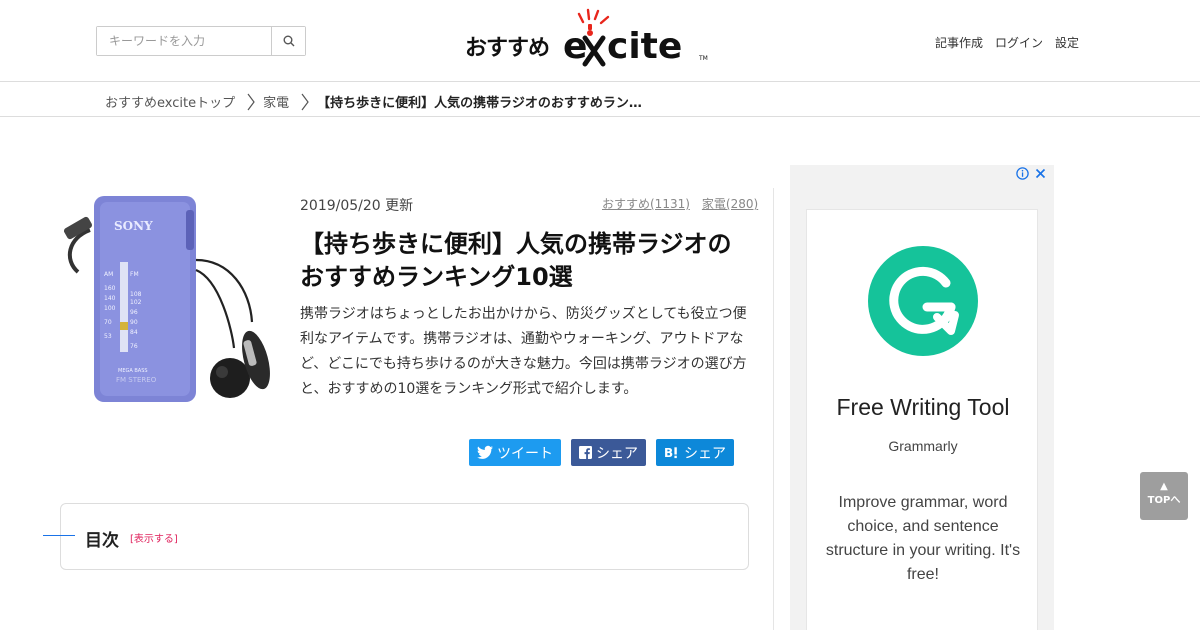 This screenshot has width=1200, height=630. I want to click on article-title: 【持ち歩きに便利】人気の携帯ラジオのおすすめランキング10選, so click(516, 260).